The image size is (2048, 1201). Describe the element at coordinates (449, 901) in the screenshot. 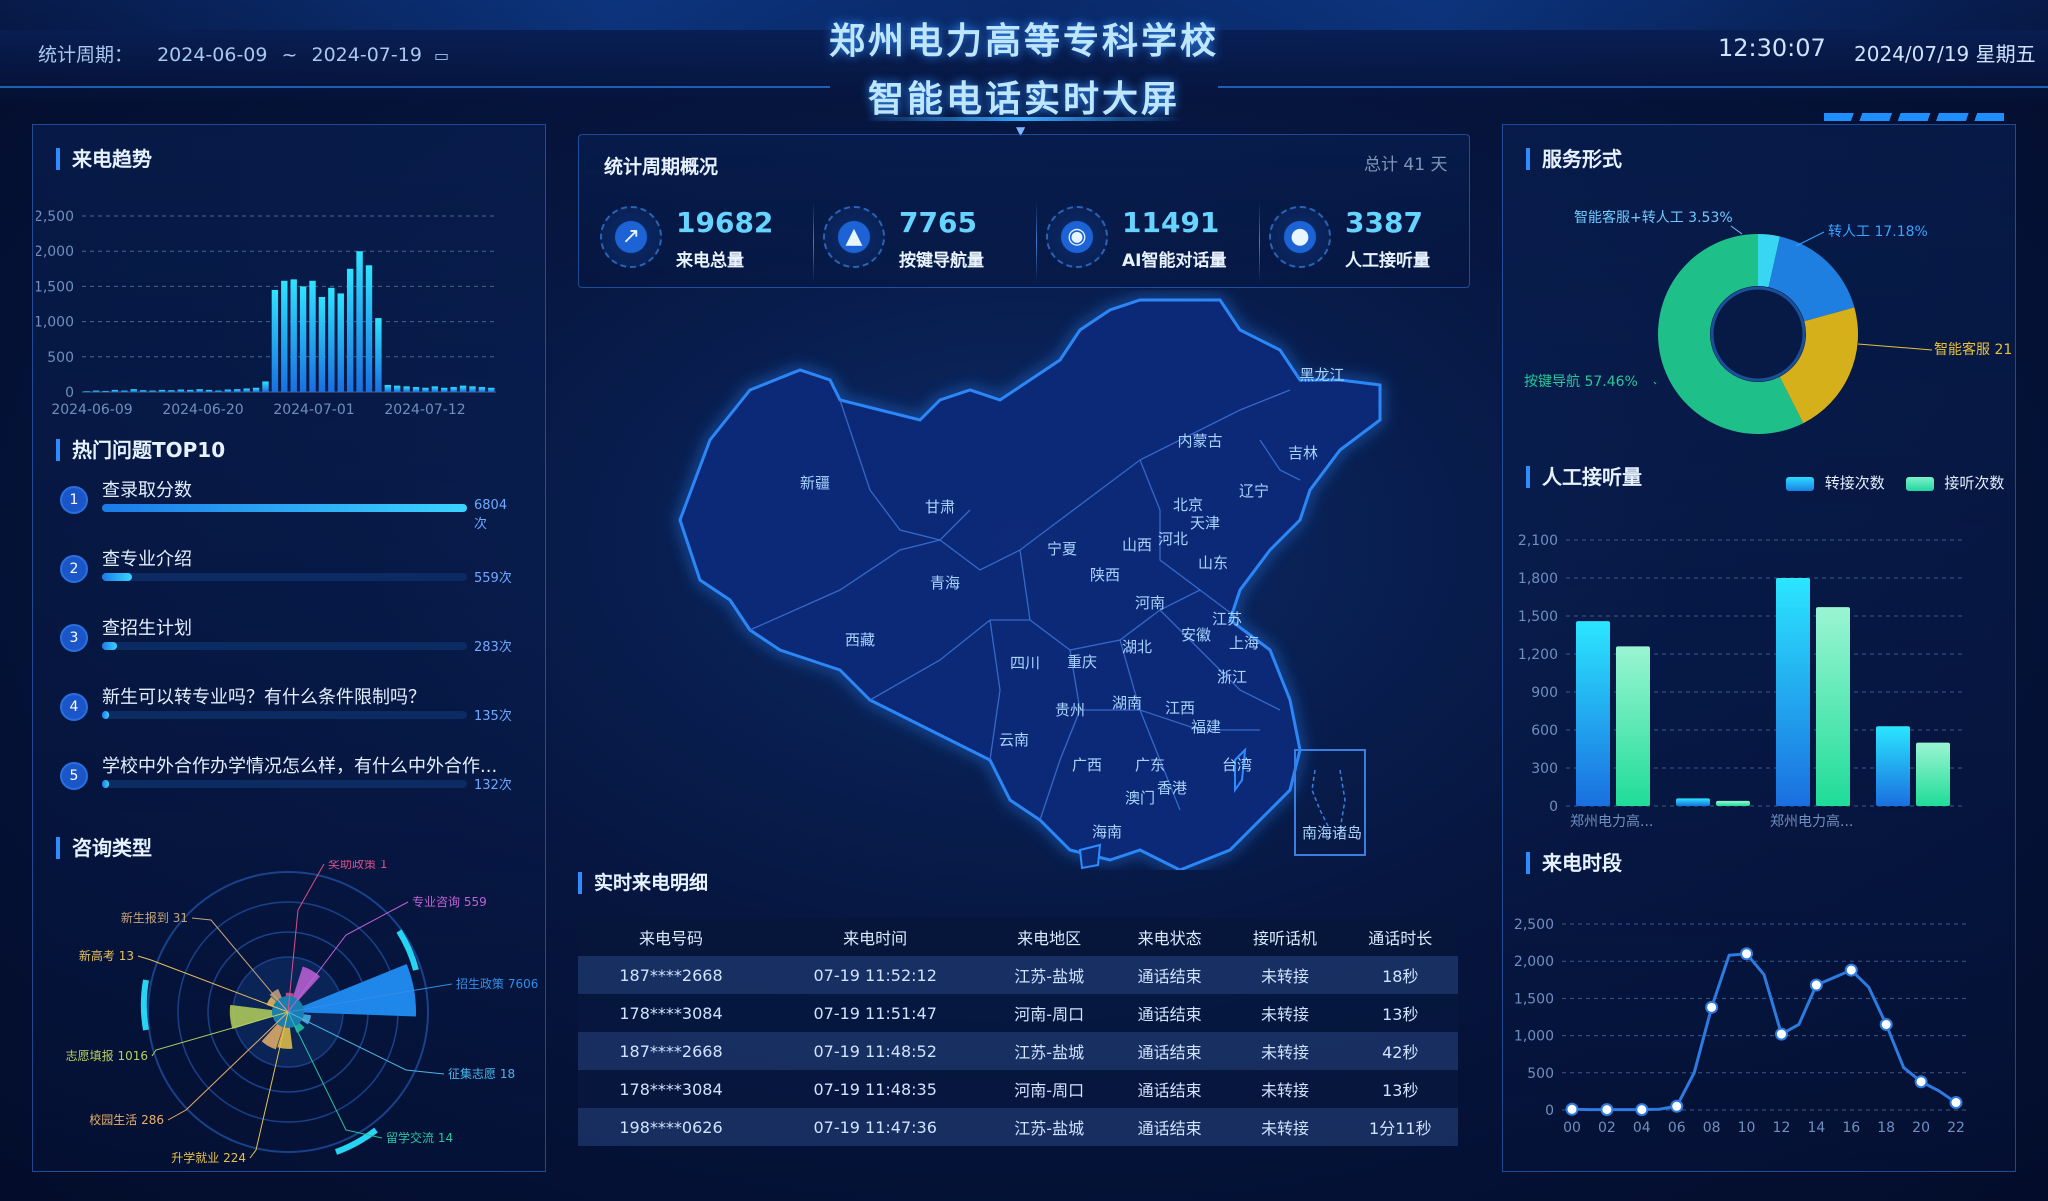

I see `consult-label: 专业咨询 559` at that location.